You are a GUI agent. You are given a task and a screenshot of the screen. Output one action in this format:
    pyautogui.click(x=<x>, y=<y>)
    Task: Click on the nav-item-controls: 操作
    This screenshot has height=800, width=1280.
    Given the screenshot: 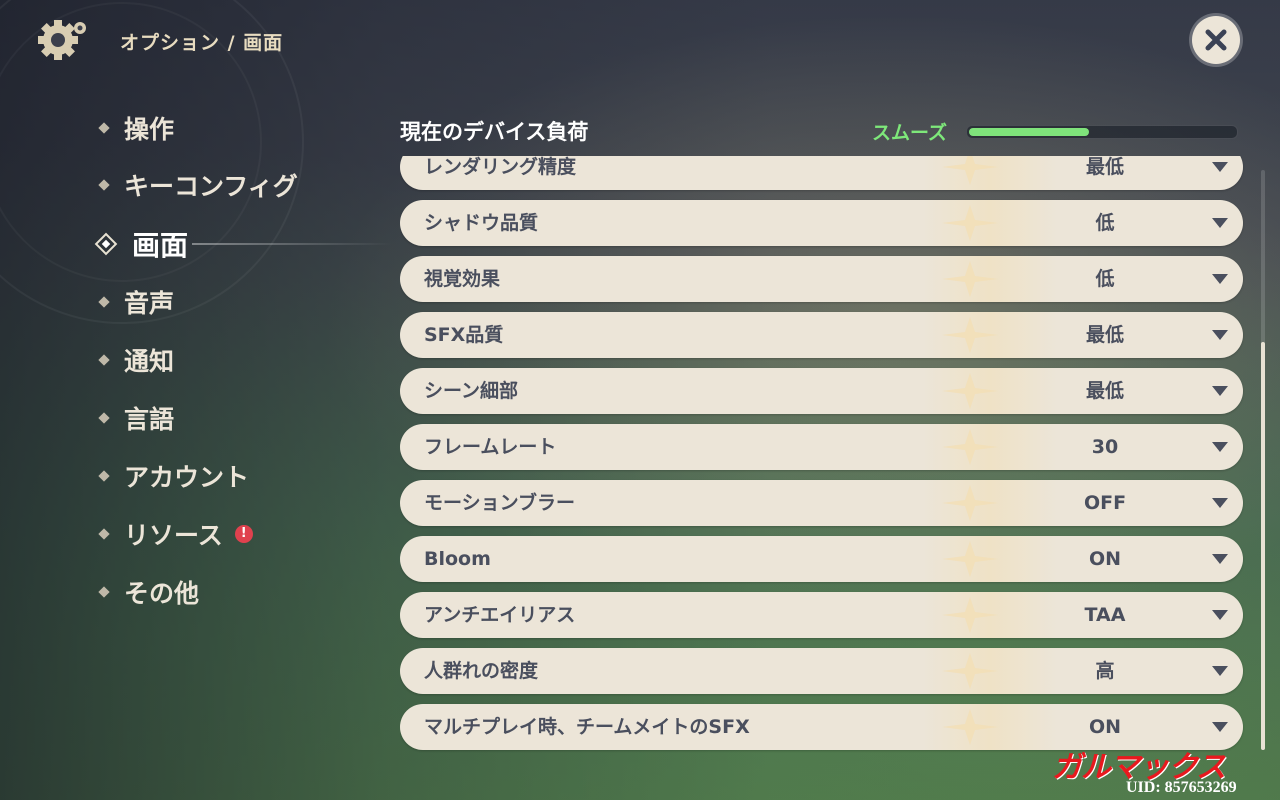 What is the action you would take?
    pyautogui.click(x=135, y=128)
    